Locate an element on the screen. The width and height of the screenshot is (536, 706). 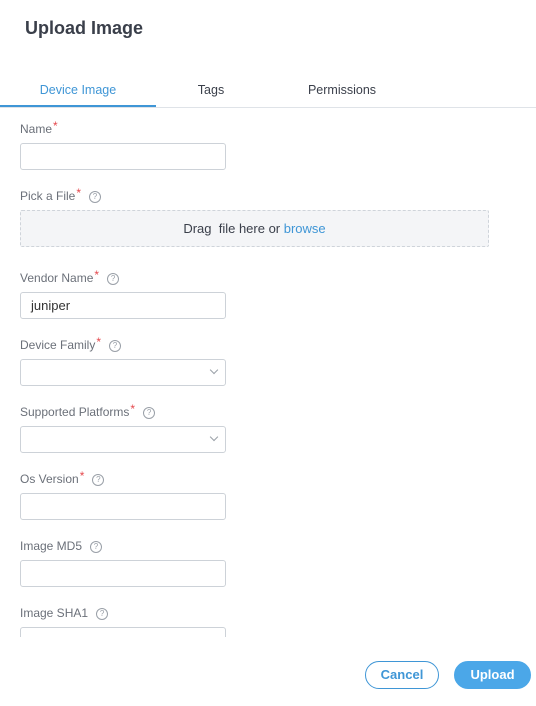
image-sha1-label: Image SHA1? is located at coordinates (64, 613).